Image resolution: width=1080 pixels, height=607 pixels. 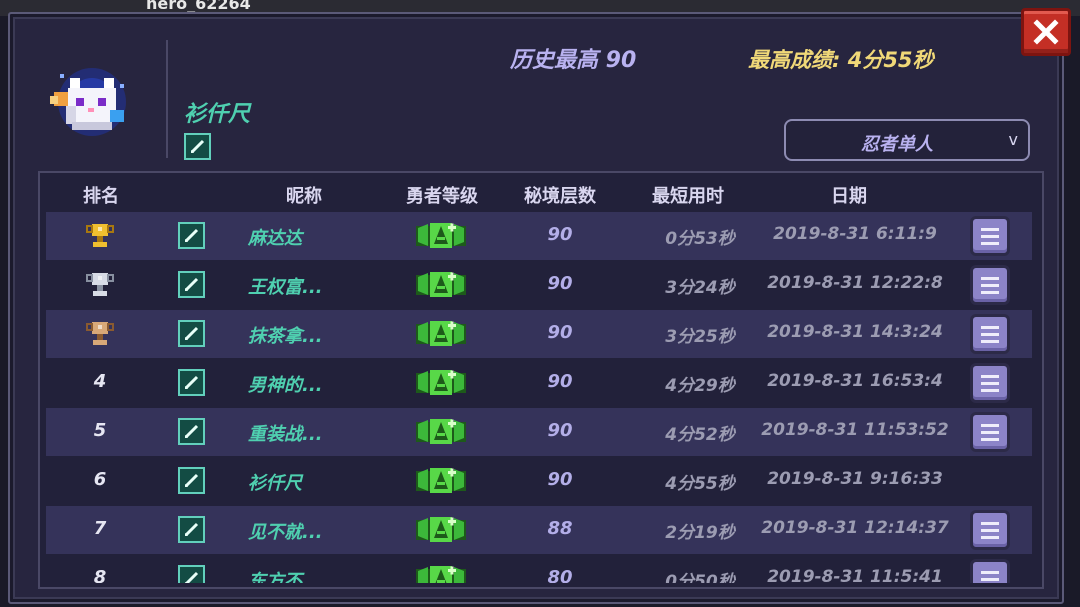 I want to click on rank-value: 4, so click(x=100, y=381).